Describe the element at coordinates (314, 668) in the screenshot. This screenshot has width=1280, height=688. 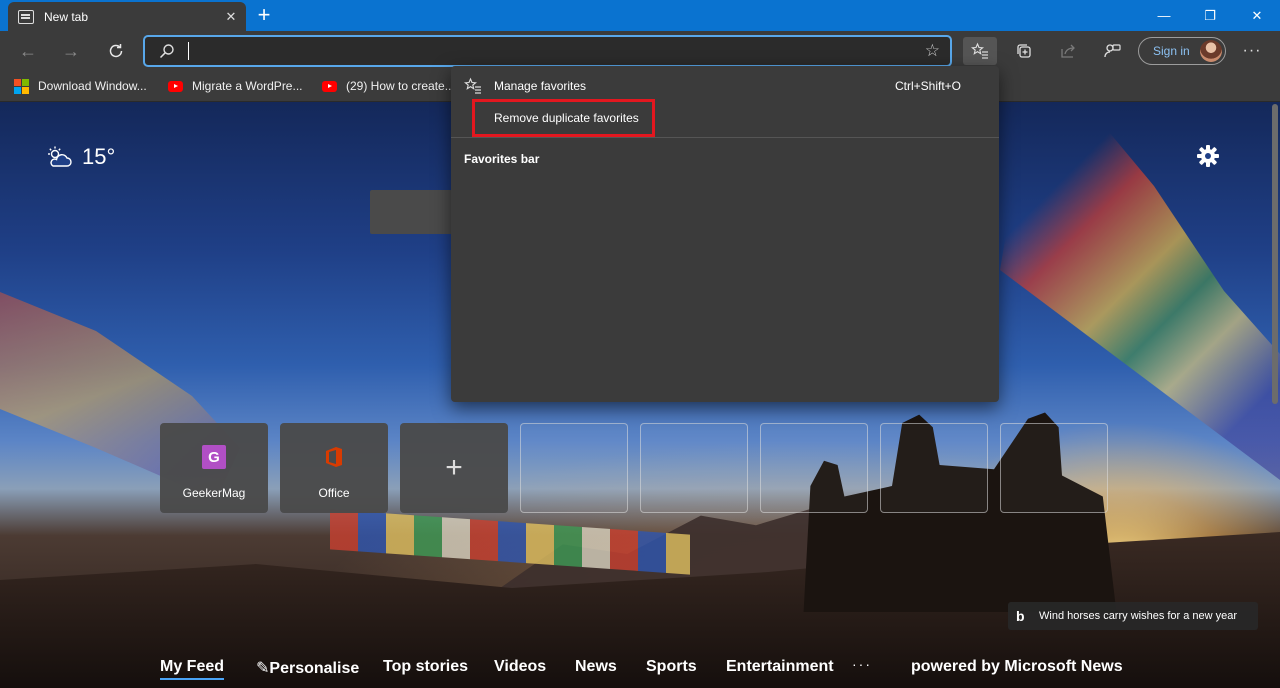
I see `feed-tab-label: Personalise` at that location.